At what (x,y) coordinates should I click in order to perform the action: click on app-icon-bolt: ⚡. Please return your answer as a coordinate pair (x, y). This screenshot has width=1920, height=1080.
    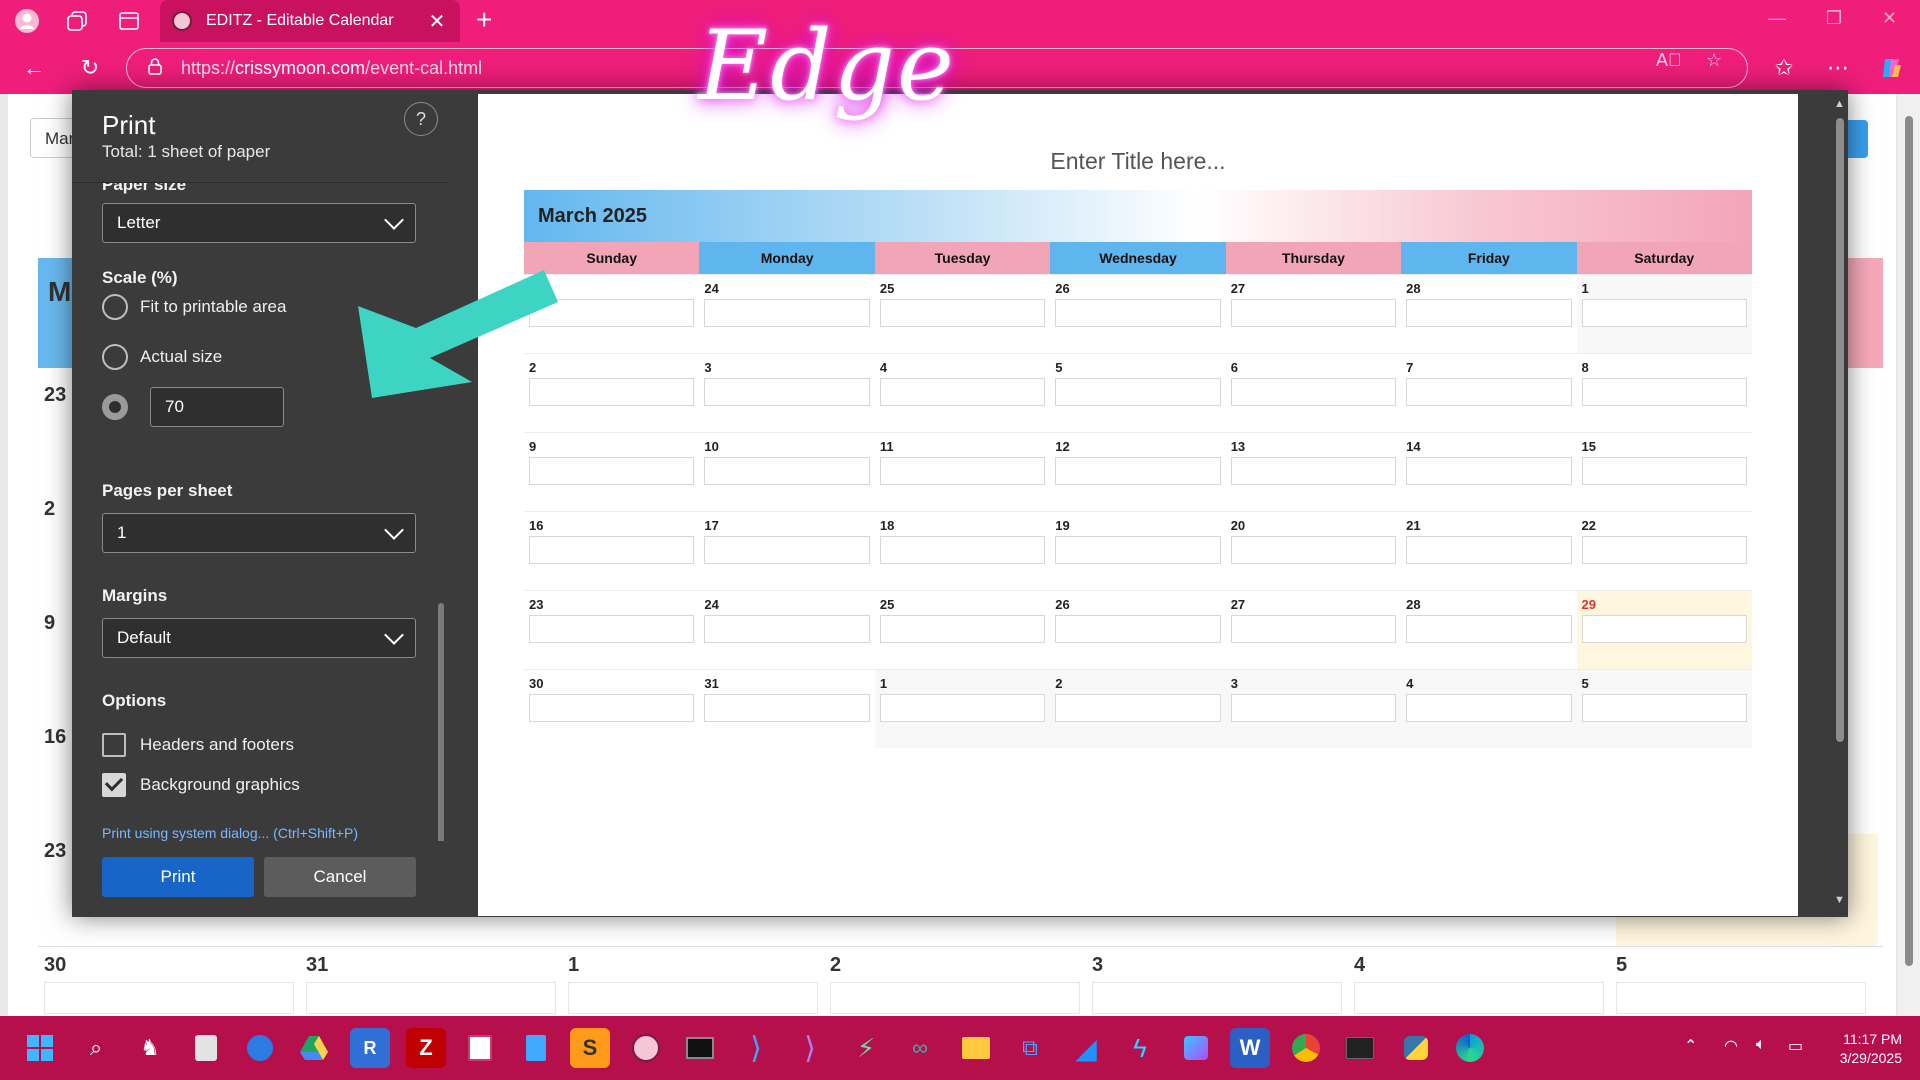
    Looking at the image, I should click on (866, 1048).